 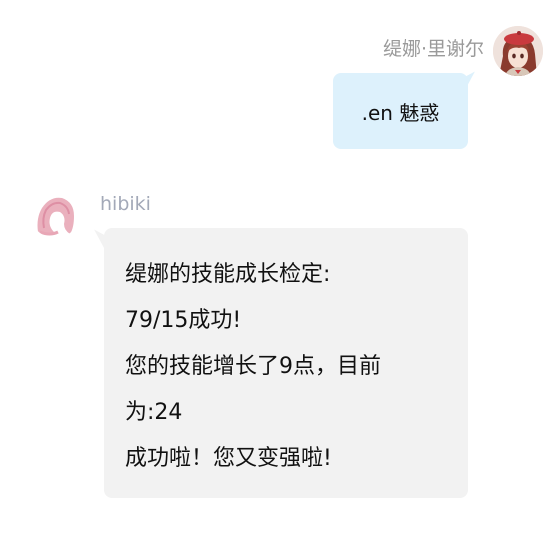 I want to click on message-line: 为:24, so click(x=154, y=412).